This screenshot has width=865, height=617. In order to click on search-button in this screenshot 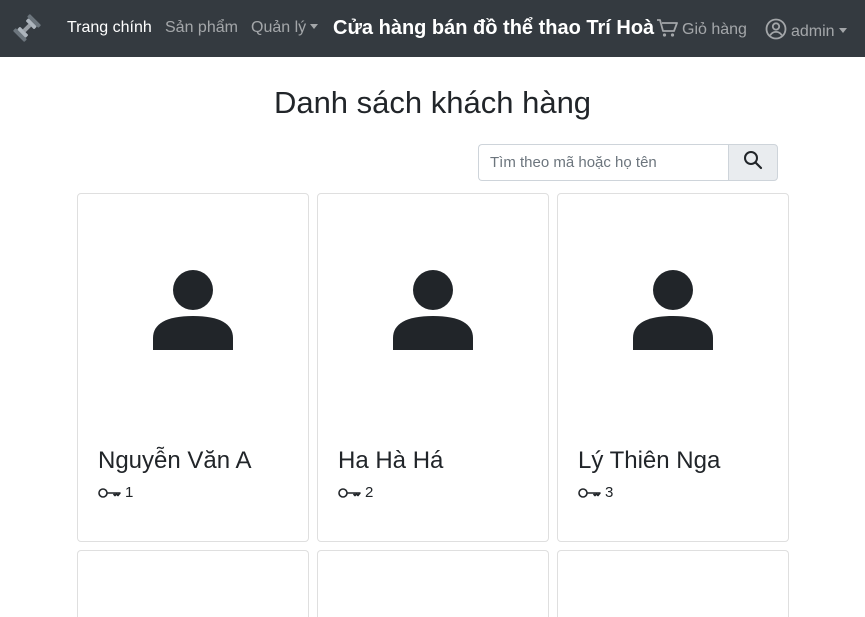, I will do `click(753, 162)`.